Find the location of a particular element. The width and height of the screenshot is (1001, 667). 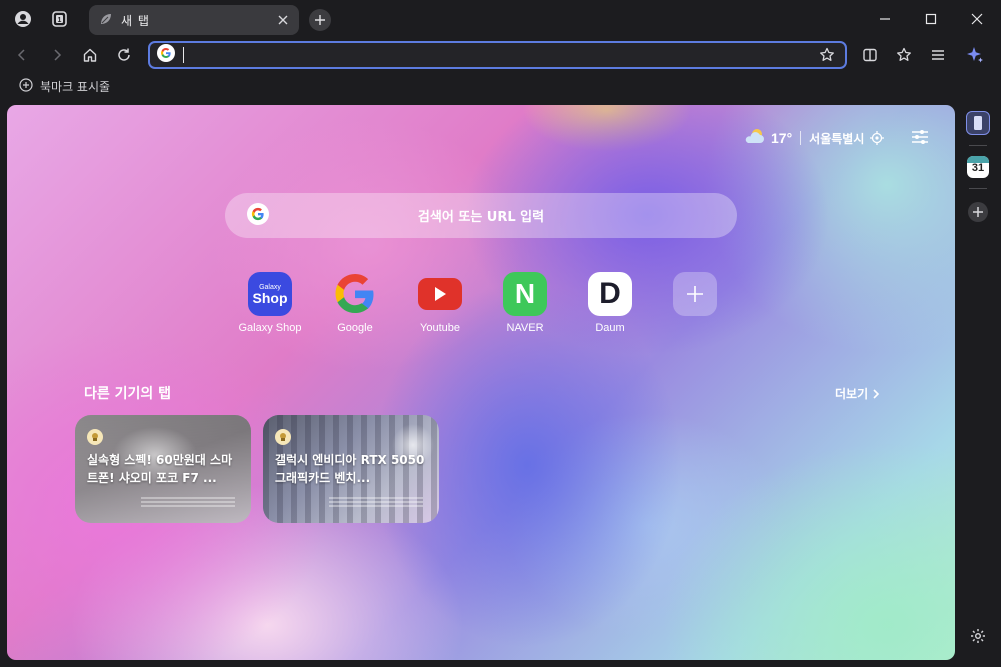

shortcut-naver: N NAVER is located at coordinates (525, 303).